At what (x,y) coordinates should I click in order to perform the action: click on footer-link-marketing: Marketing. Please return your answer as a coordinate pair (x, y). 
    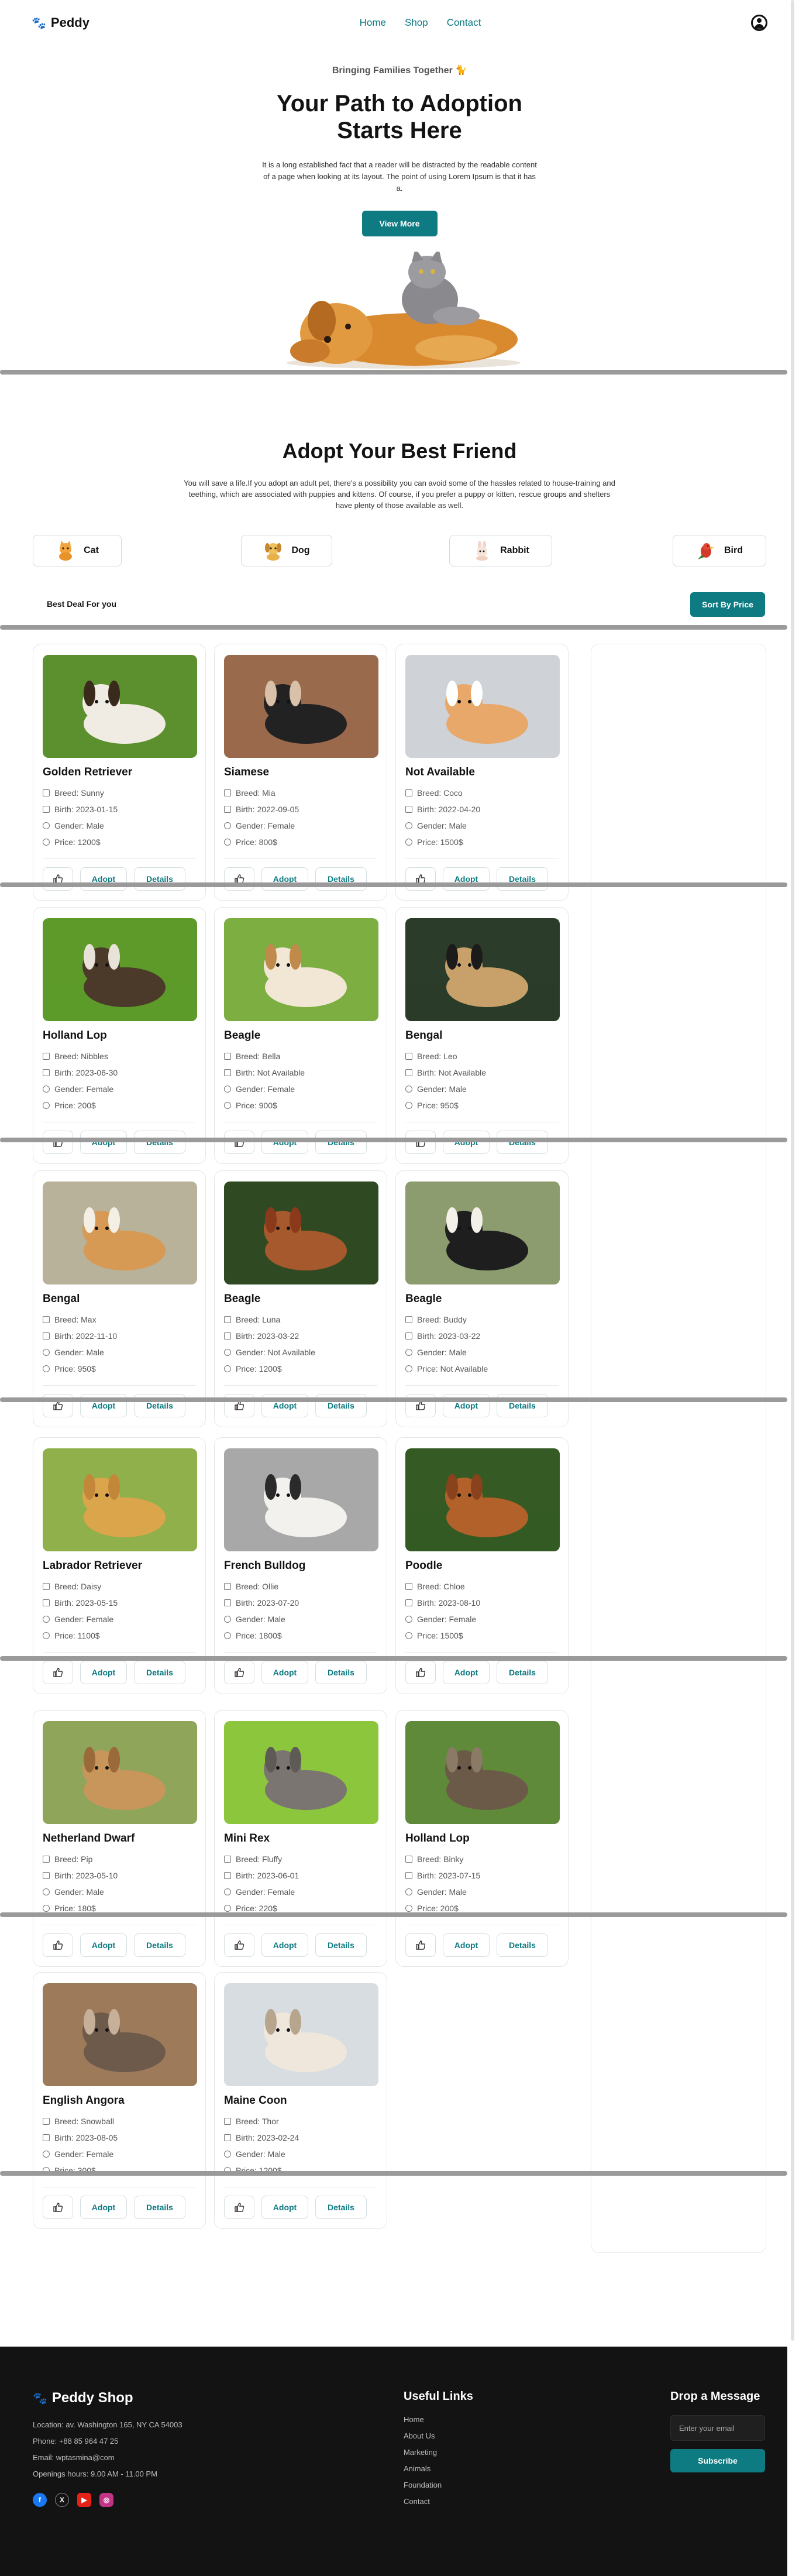
    Looking at the image, I should click on (438, 2452).